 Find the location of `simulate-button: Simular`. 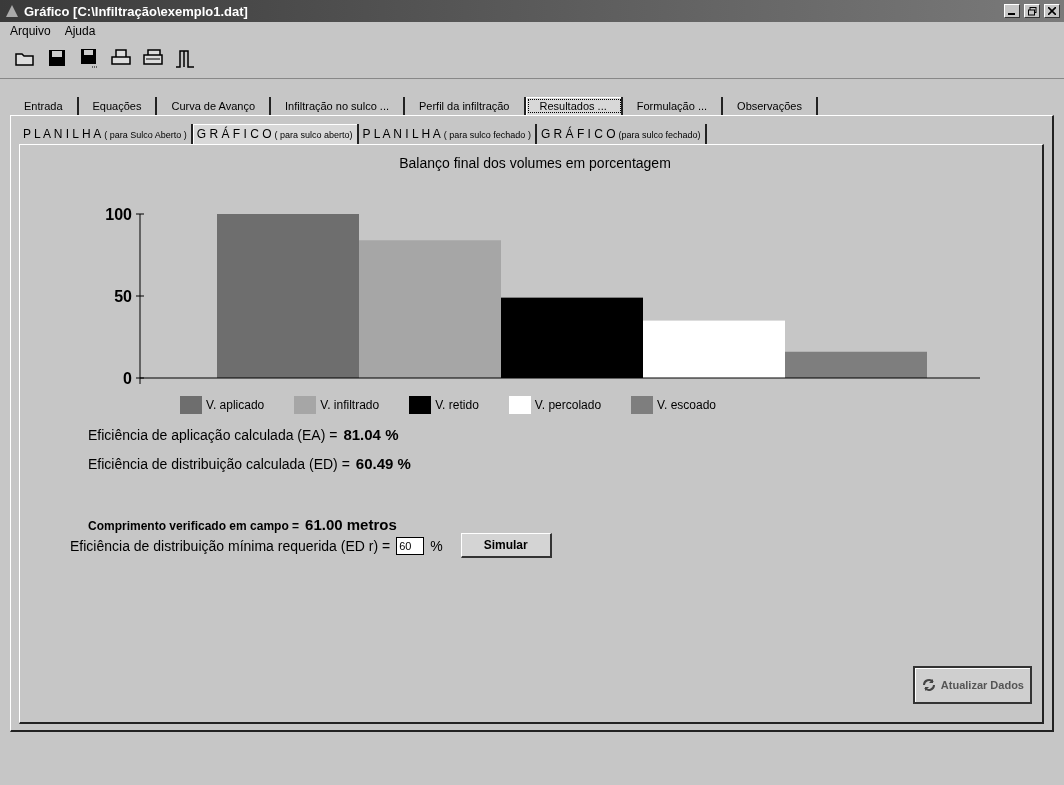

simulate-button: Simular is located at coordinates (506, 545).